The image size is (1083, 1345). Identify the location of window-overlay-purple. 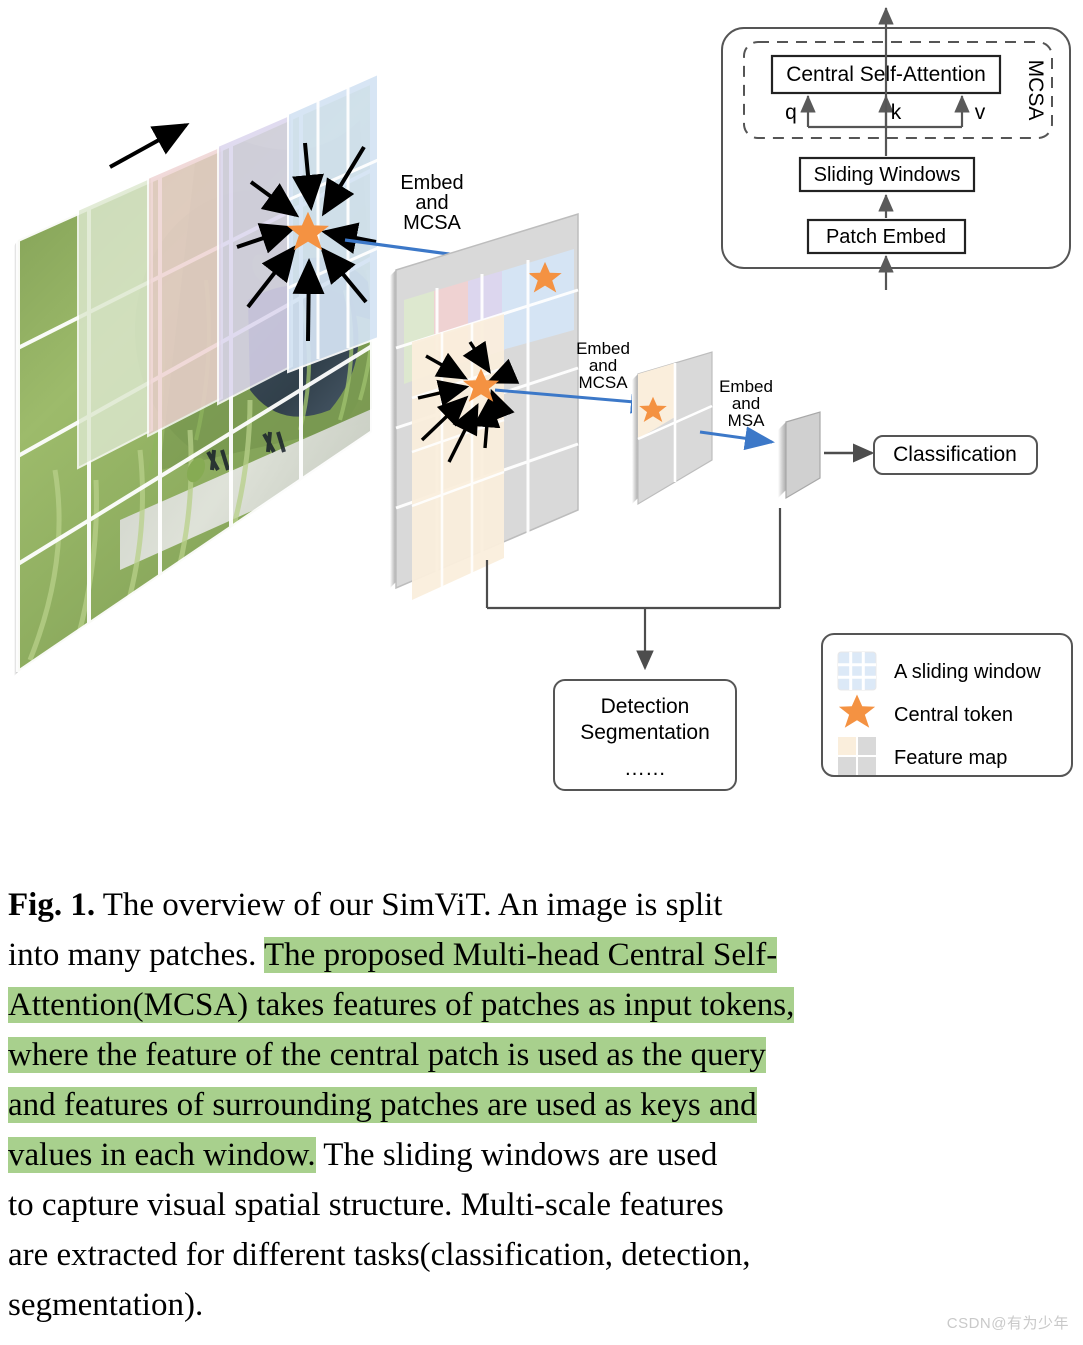
(255, 259).